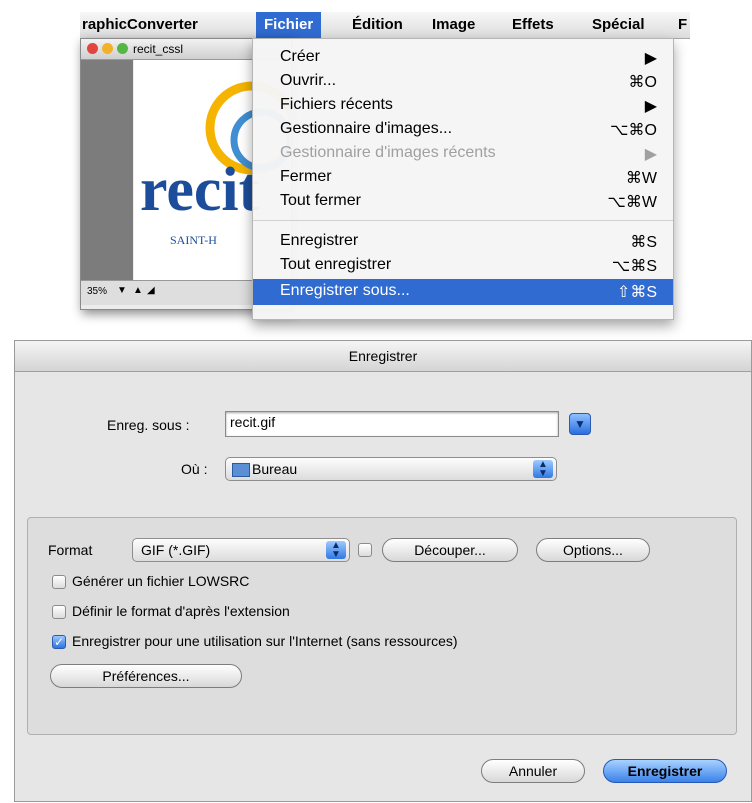 This screenshot has width=752, height=803. I want to click on menu-effets: Effets, so click(533, 24).